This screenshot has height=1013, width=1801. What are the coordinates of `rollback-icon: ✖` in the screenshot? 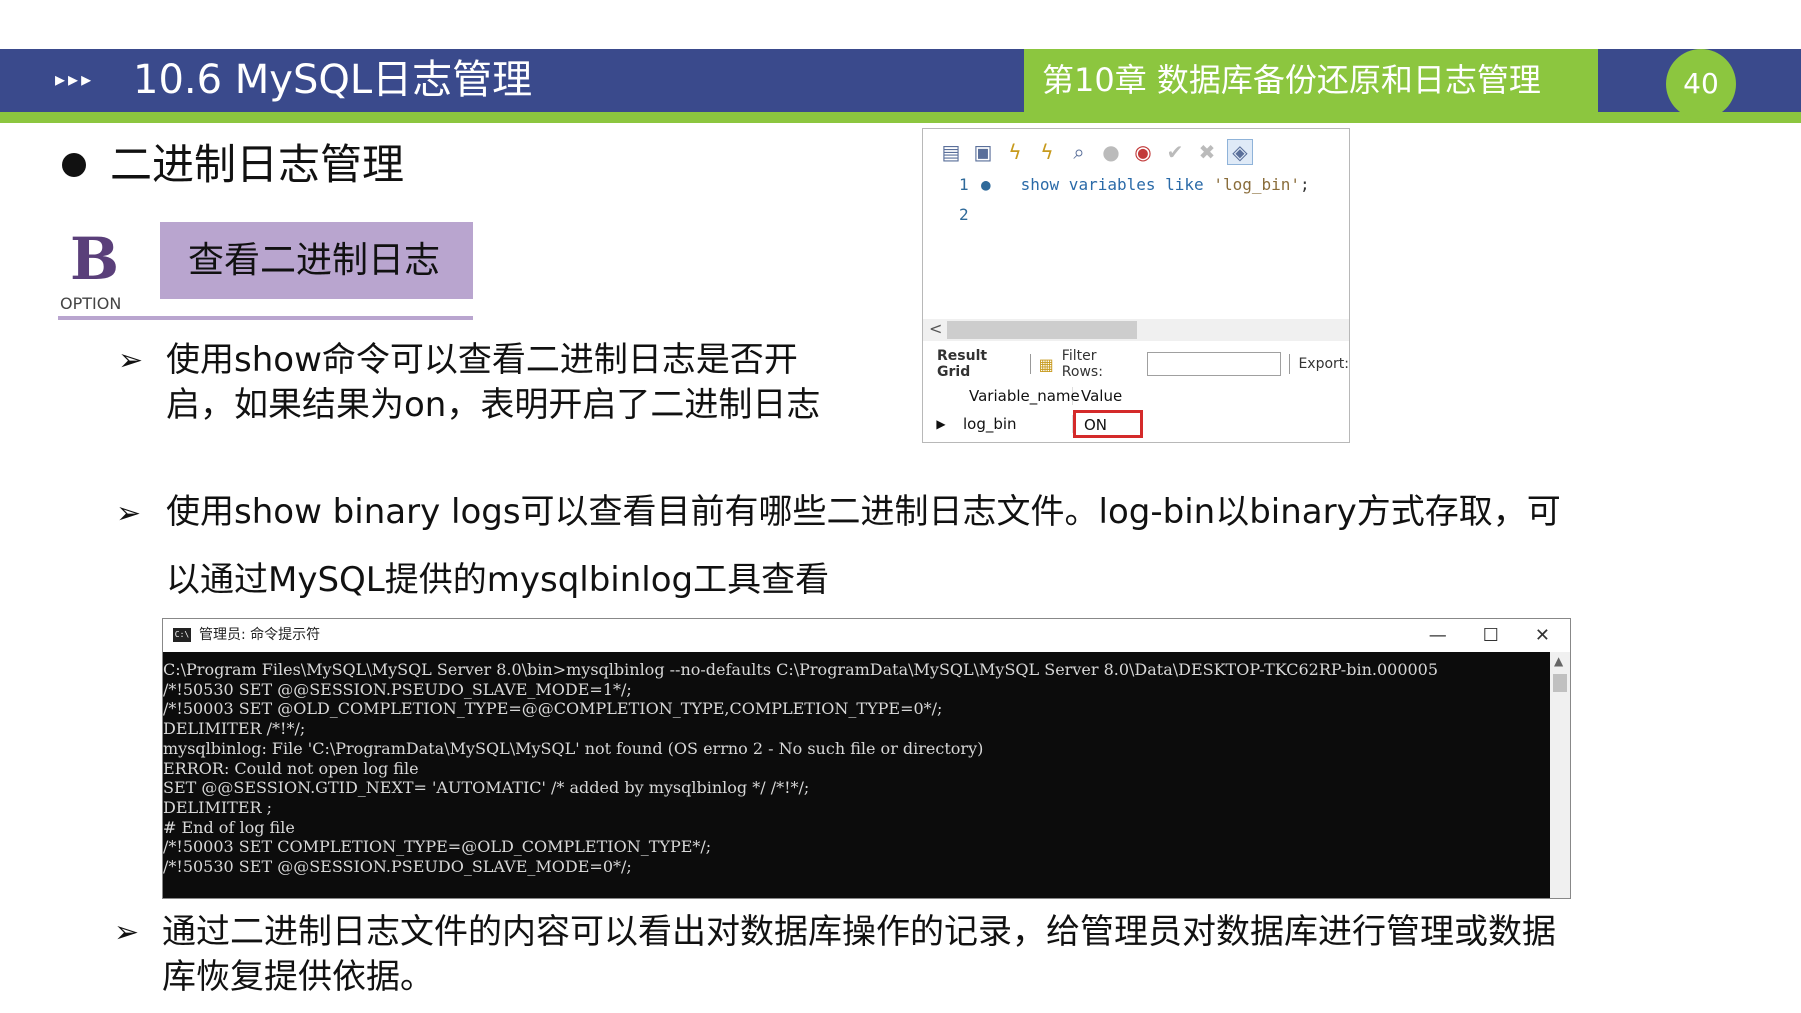 It's located at (1207, 152).